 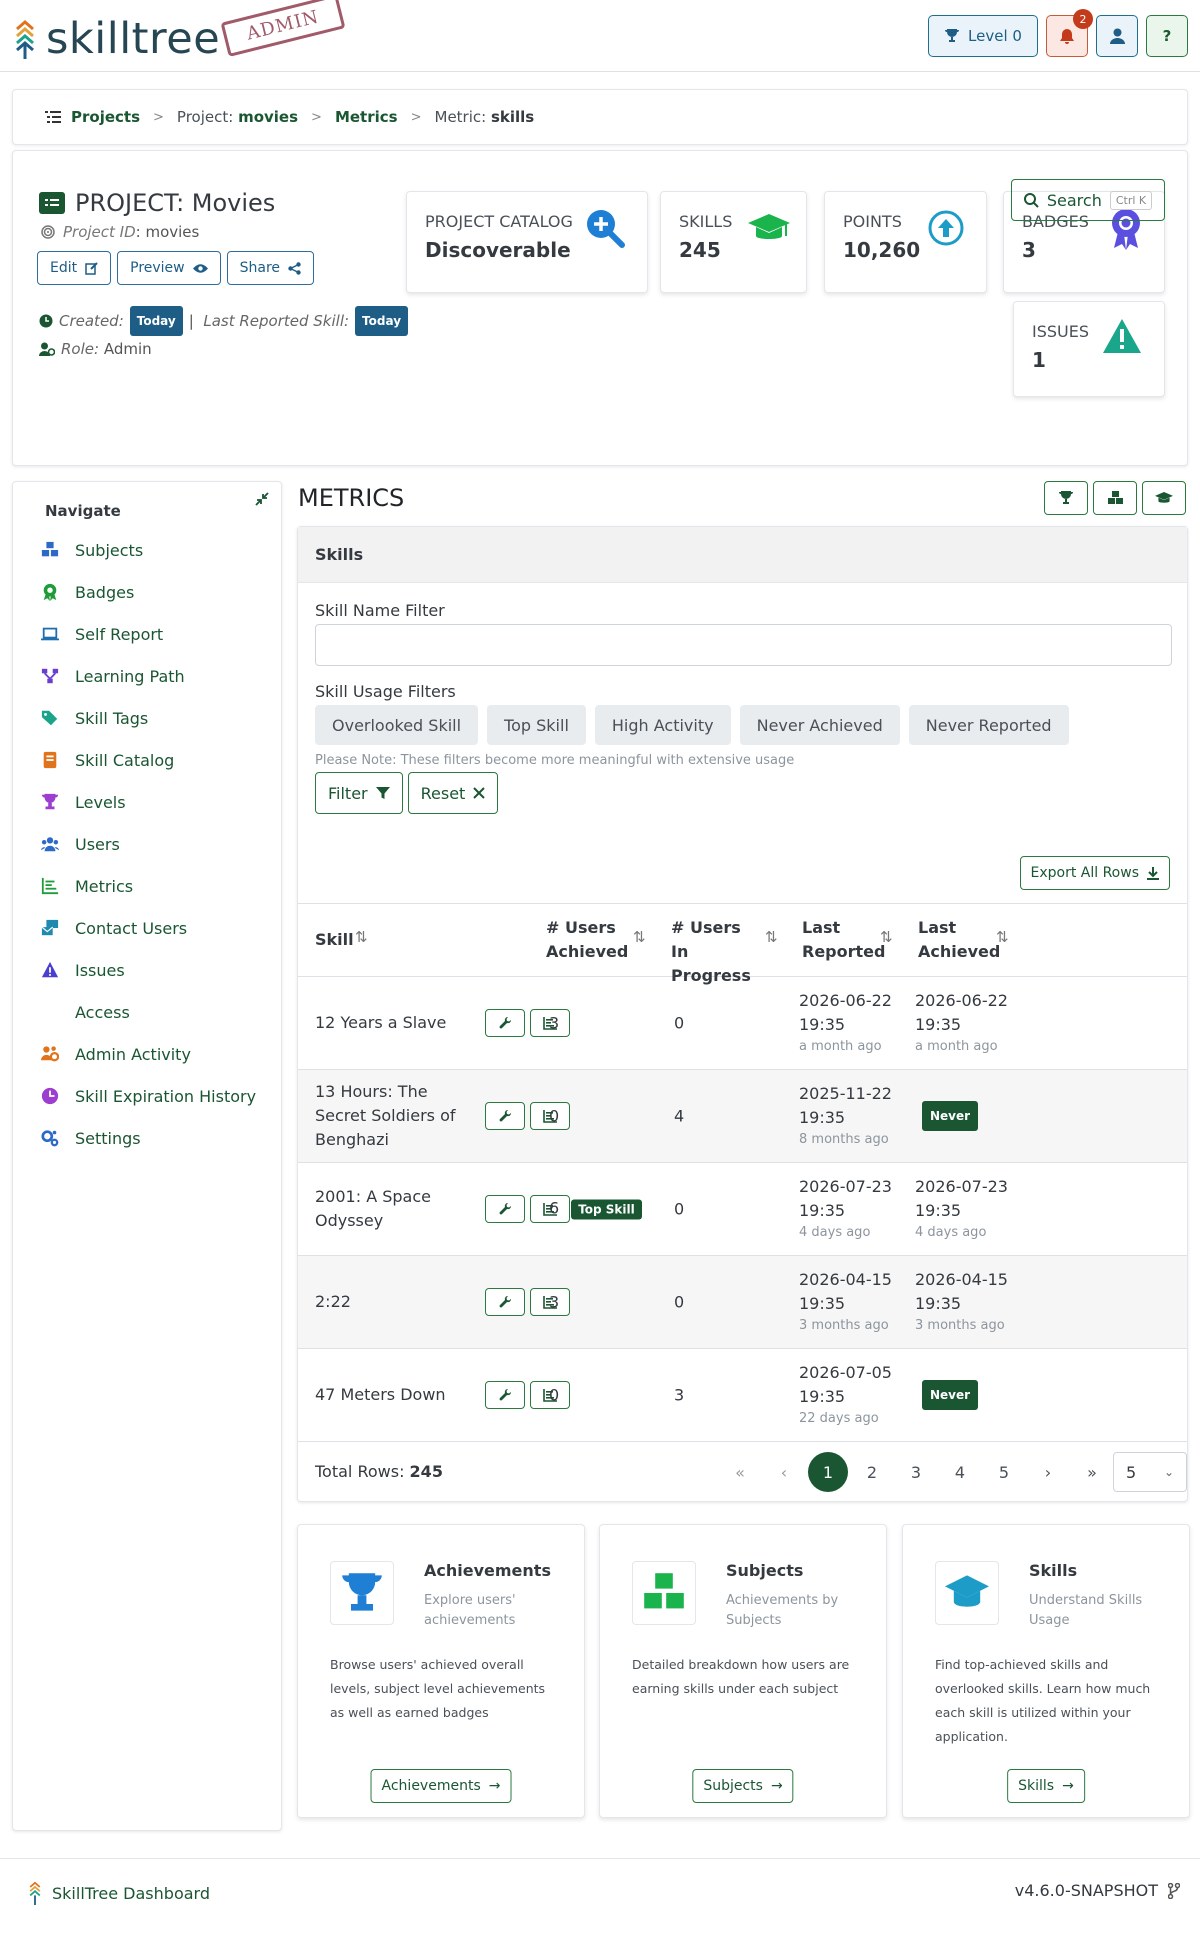 What do you see at coordinates (453, 793) in the screenshot?
I see `reset-button: Reset` at bounding box center [453, 793].